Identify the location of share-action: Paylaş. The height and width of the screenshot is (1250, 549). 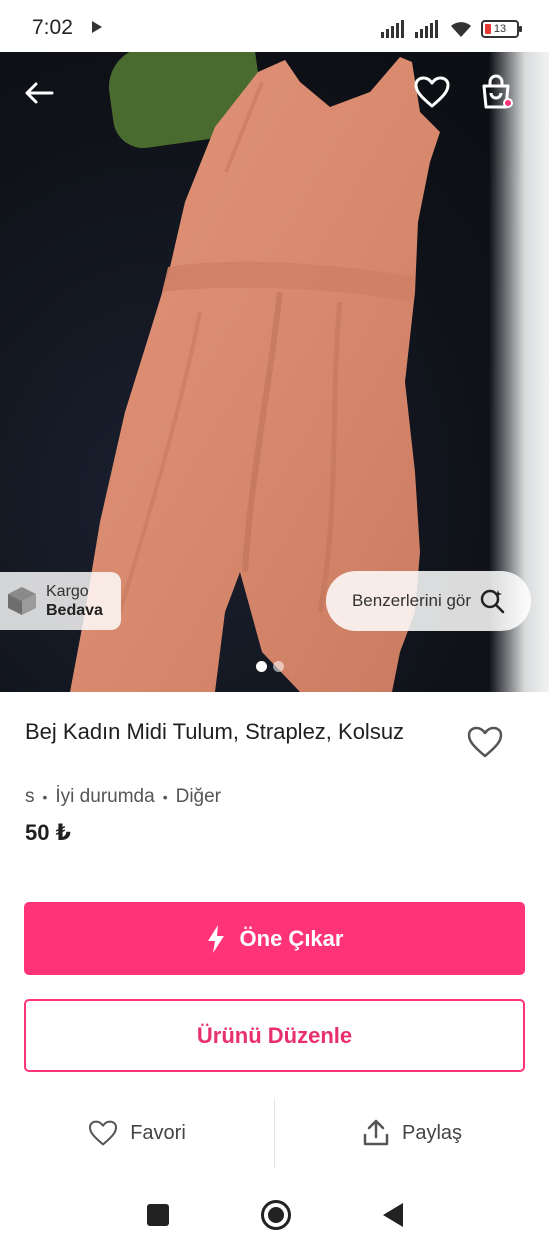
(412, 1133).